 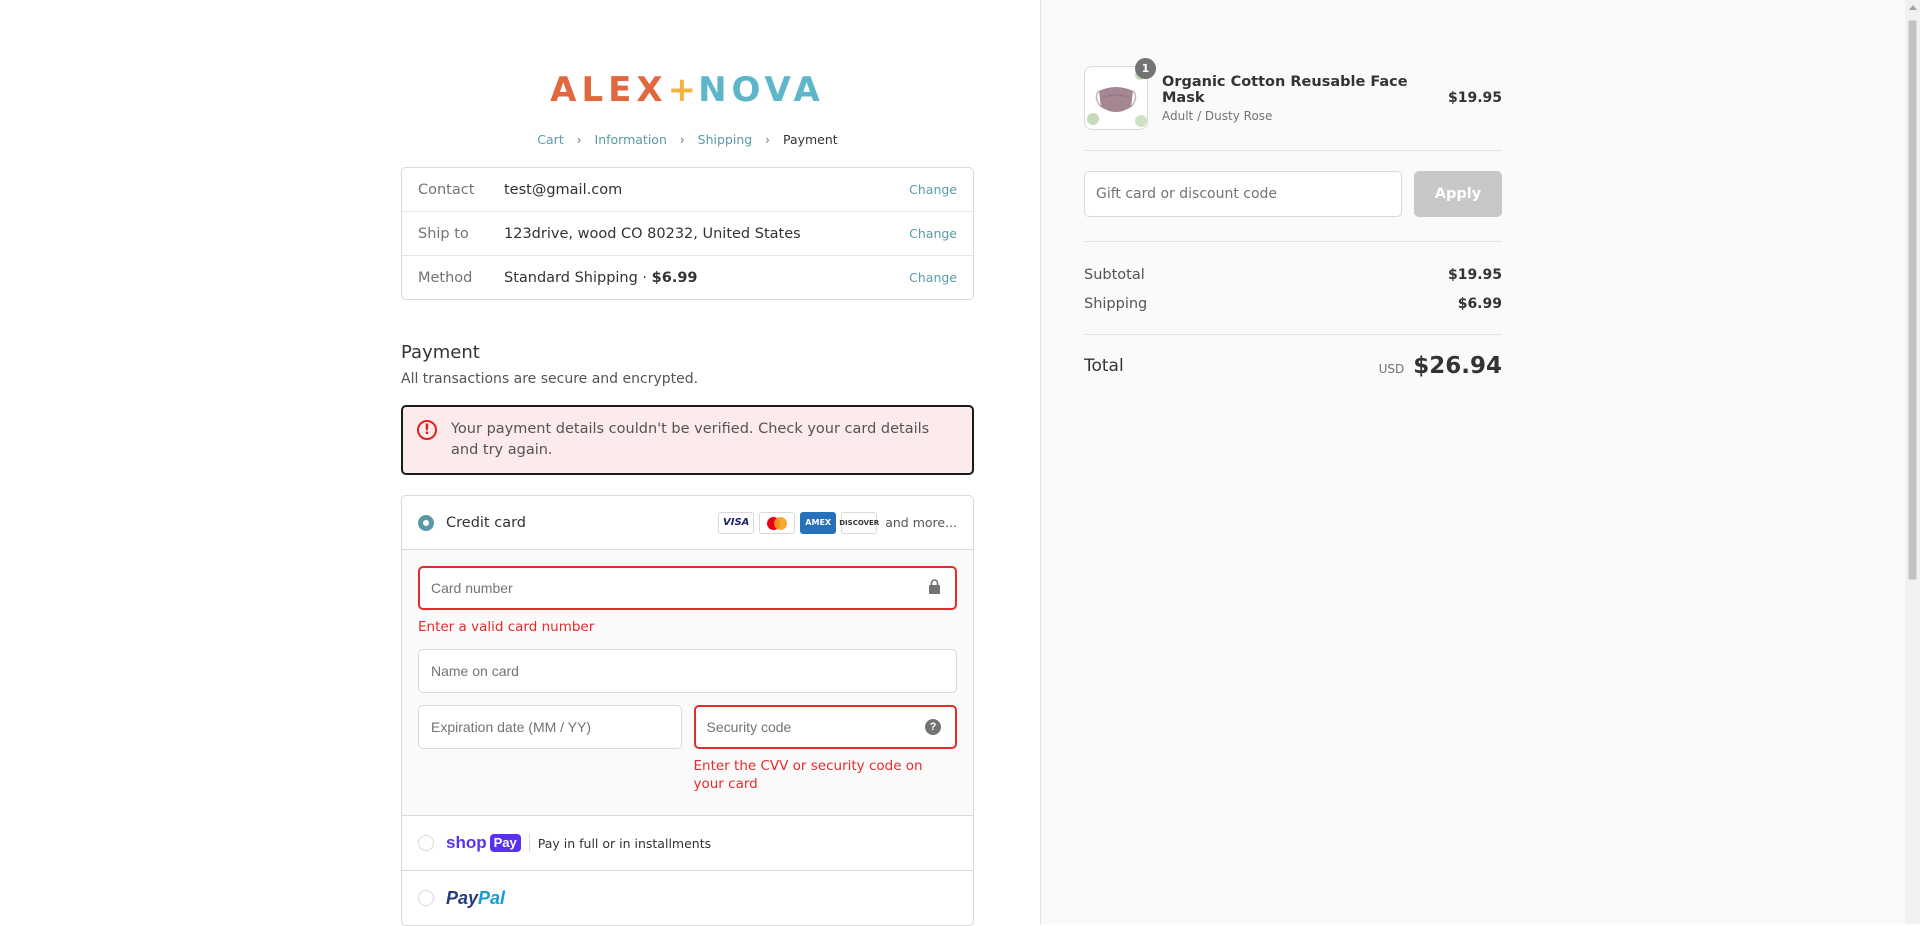 I want to click on shipping-line: Shipping $6.99, so click(x=1293, y=303).